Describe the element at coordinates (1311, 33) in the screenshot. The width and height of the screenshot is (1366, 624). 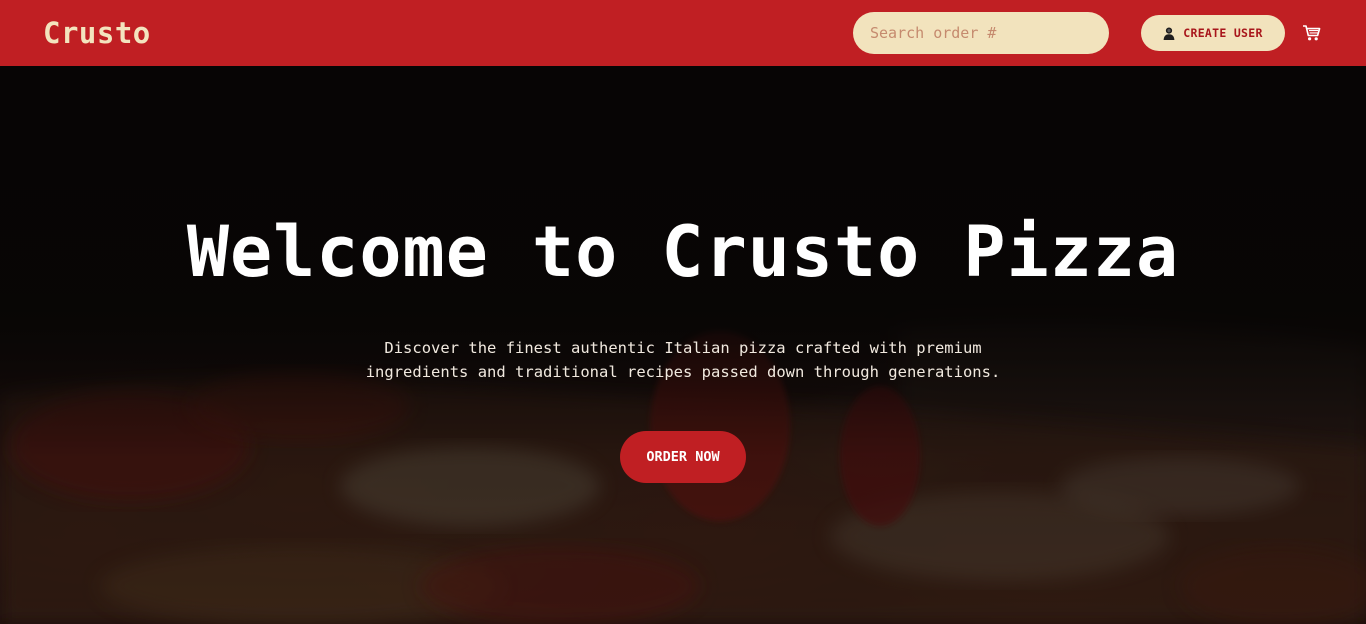
I see `cart-icon` at that location.